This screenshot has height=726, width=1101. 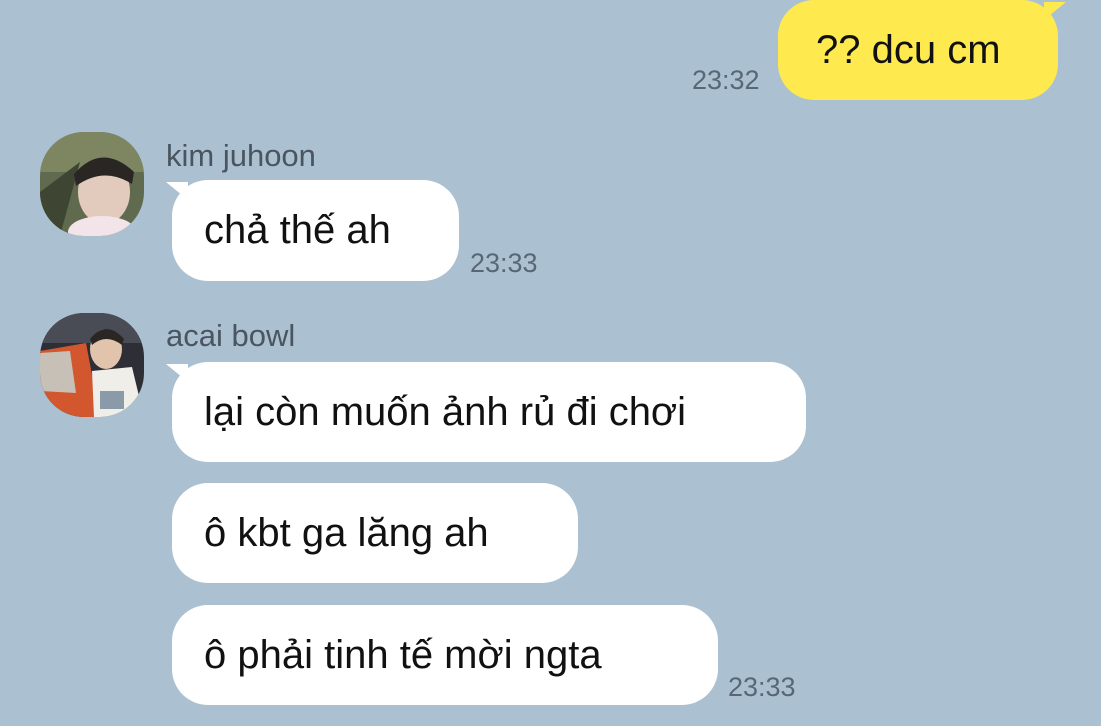 What do you see at coordinates (346, 532) in the screenshot?
I see `incoming-message-text: ô kbt ga lăng ah` at bounding box center [346, 532].